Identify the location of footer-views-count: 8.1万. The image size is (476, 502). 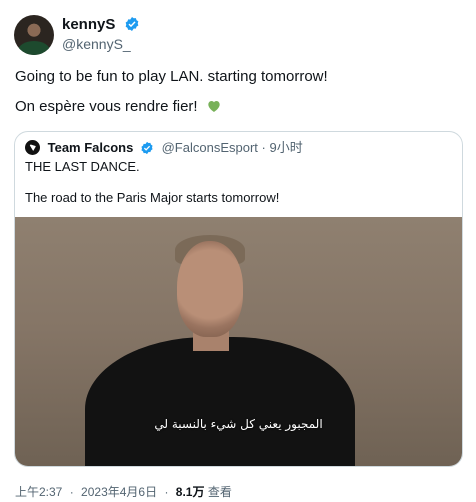
(190, 492).